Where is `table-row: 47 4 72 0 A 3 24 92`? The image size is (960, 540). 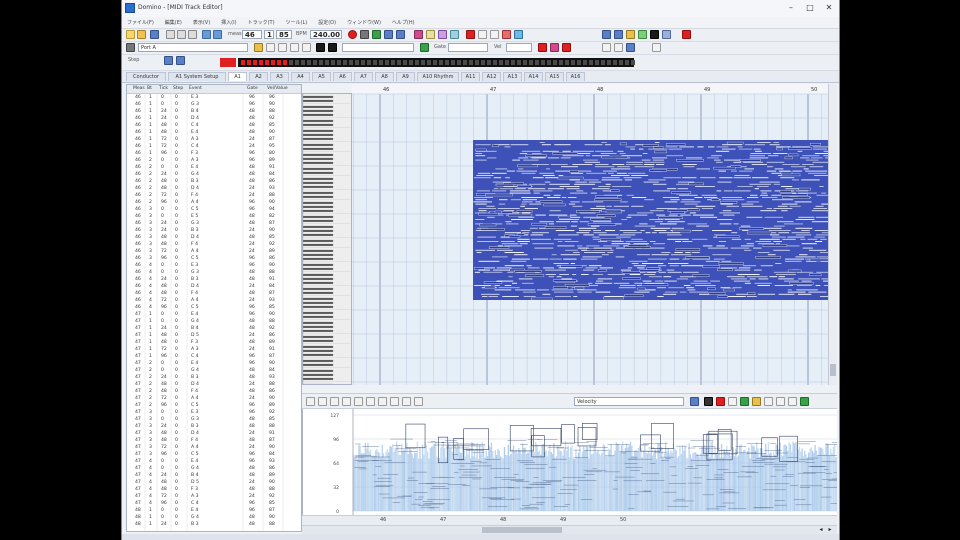 table-row: 47 4 72 0 A 3 24 92 is located at coordinates (214, 496).